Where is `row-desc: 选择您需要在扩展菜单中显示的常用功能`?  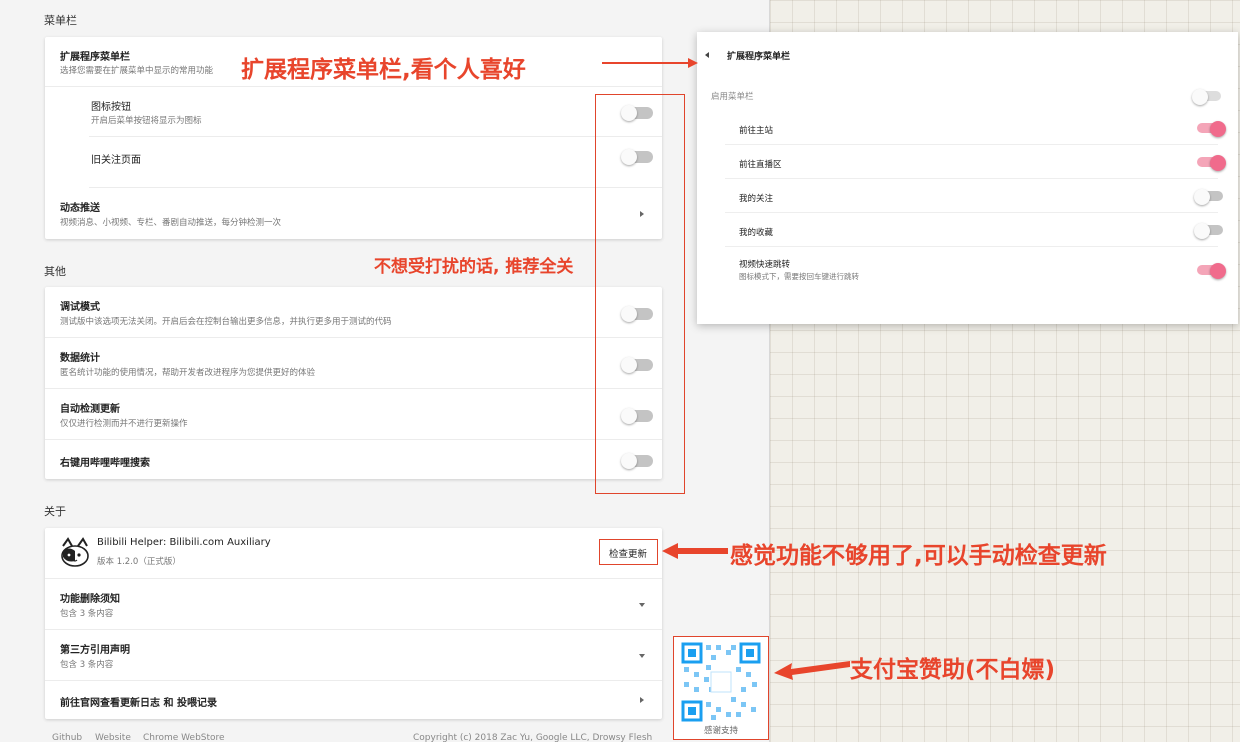 row-desc: 选择您需要在扩展菜单中显示的常用功能 is located at coordinates (137, 71).